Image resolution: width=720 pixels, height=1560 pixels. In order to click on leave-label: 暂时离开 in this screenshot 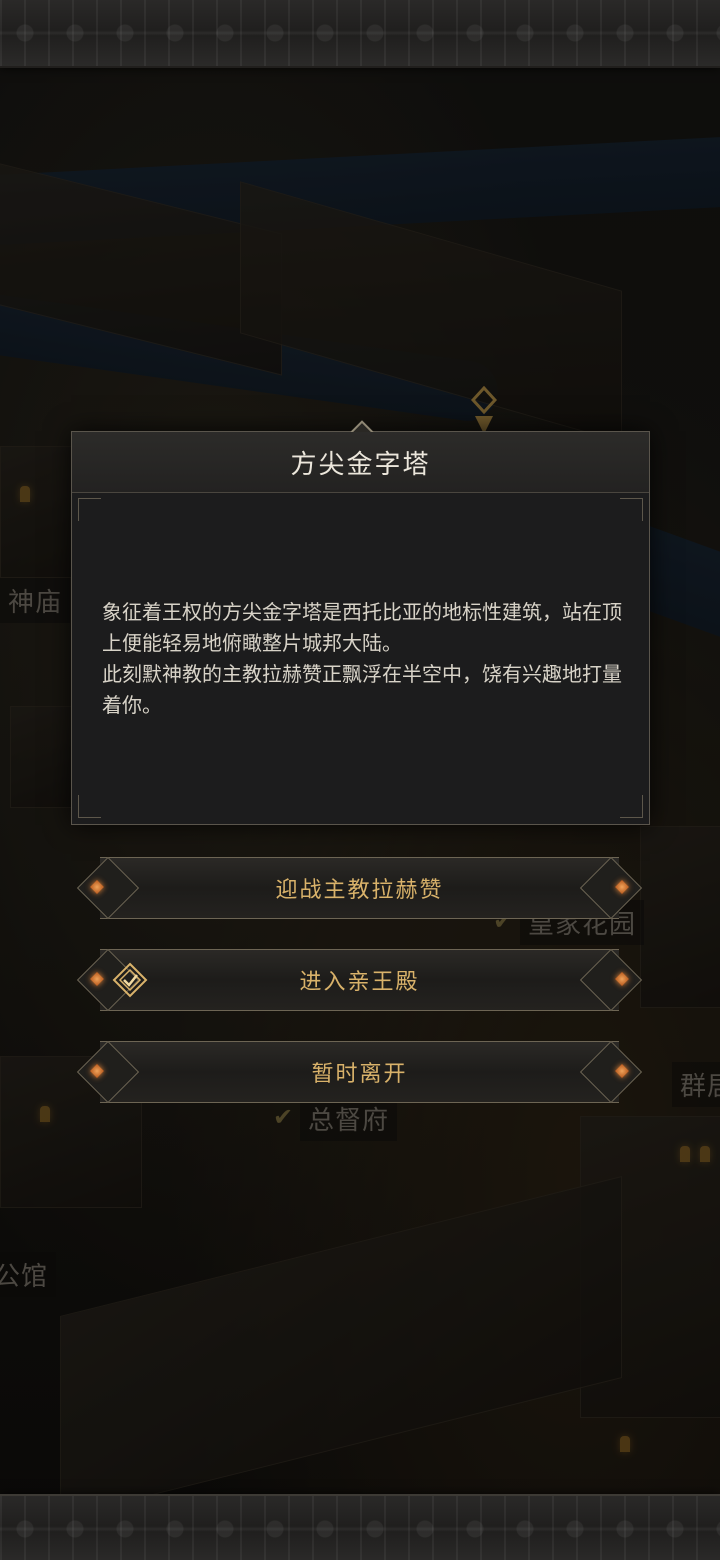, I will do `click(359, 1074)`.